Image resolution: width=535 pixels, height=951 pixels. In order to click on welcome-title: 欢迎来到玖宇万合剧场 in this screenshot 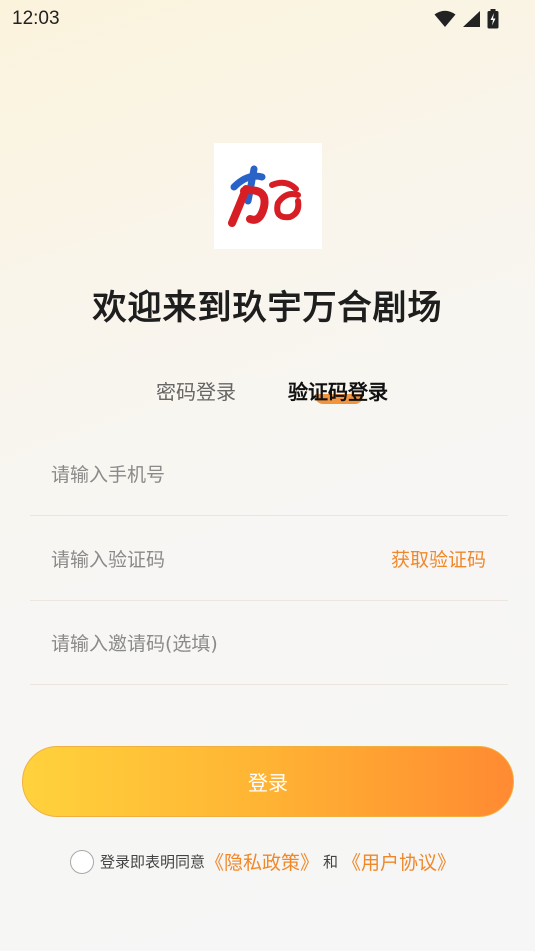, I will do `click(267, 308)`.